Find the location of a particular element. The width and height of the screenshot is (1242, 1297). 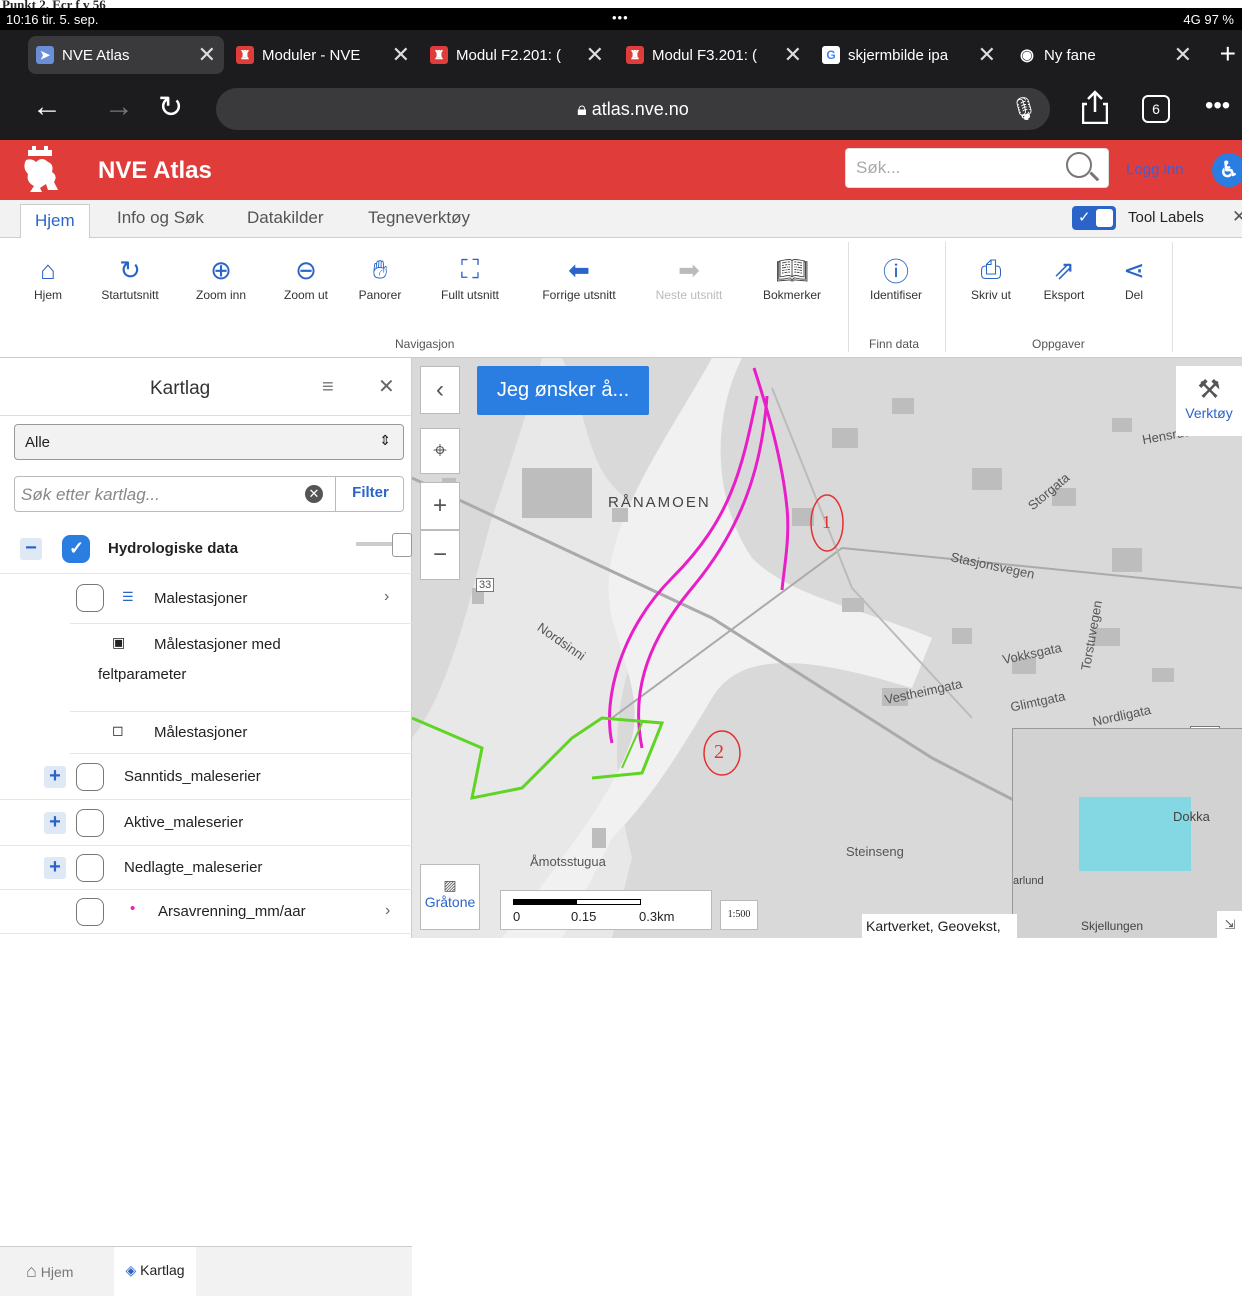

layer-label: Aktive_maleserier is located at coordinates (184, 822).